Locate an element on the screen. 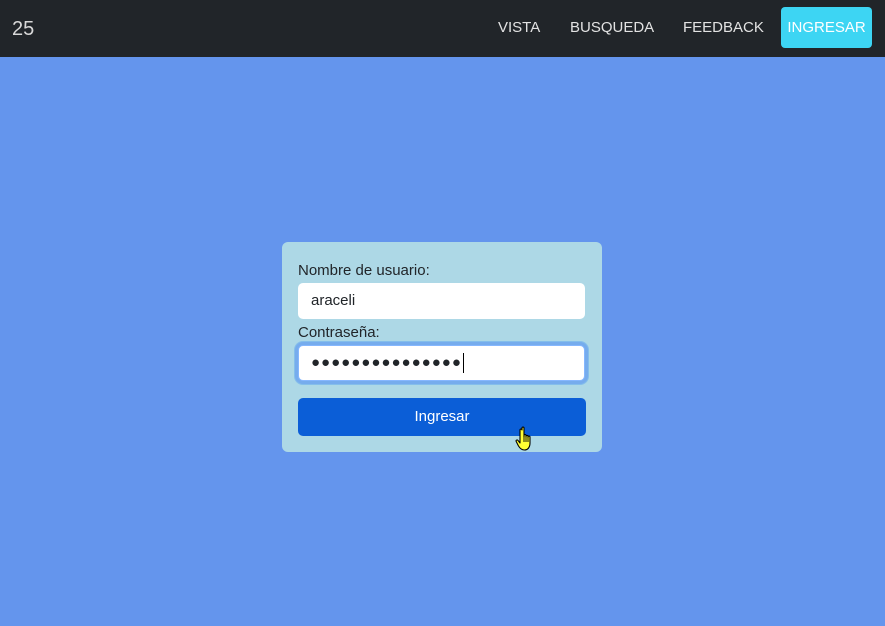  hand-pointer-icon is located at coordinates (523, 438).